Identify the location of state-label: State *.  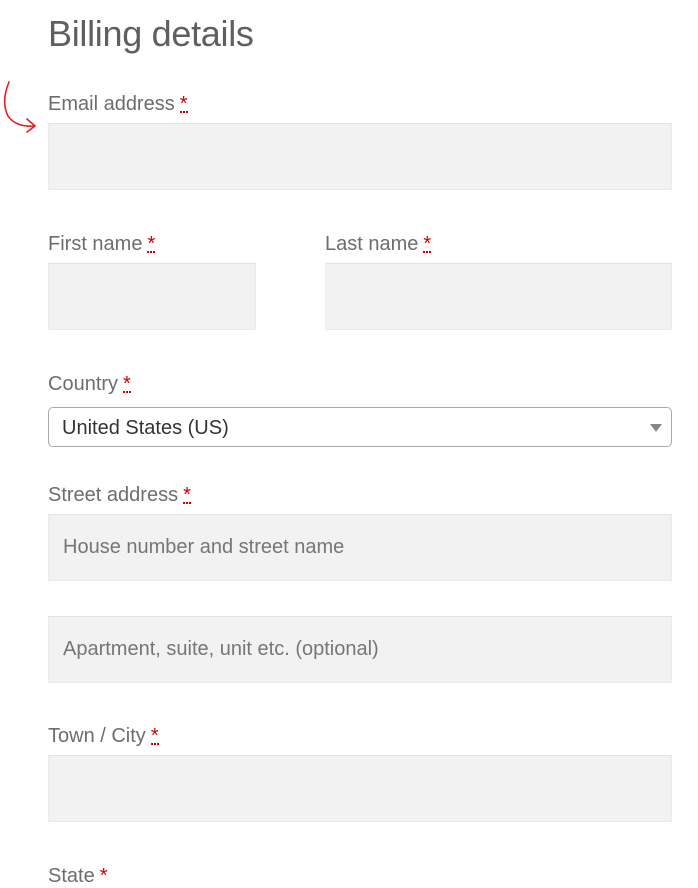
(78, 876).